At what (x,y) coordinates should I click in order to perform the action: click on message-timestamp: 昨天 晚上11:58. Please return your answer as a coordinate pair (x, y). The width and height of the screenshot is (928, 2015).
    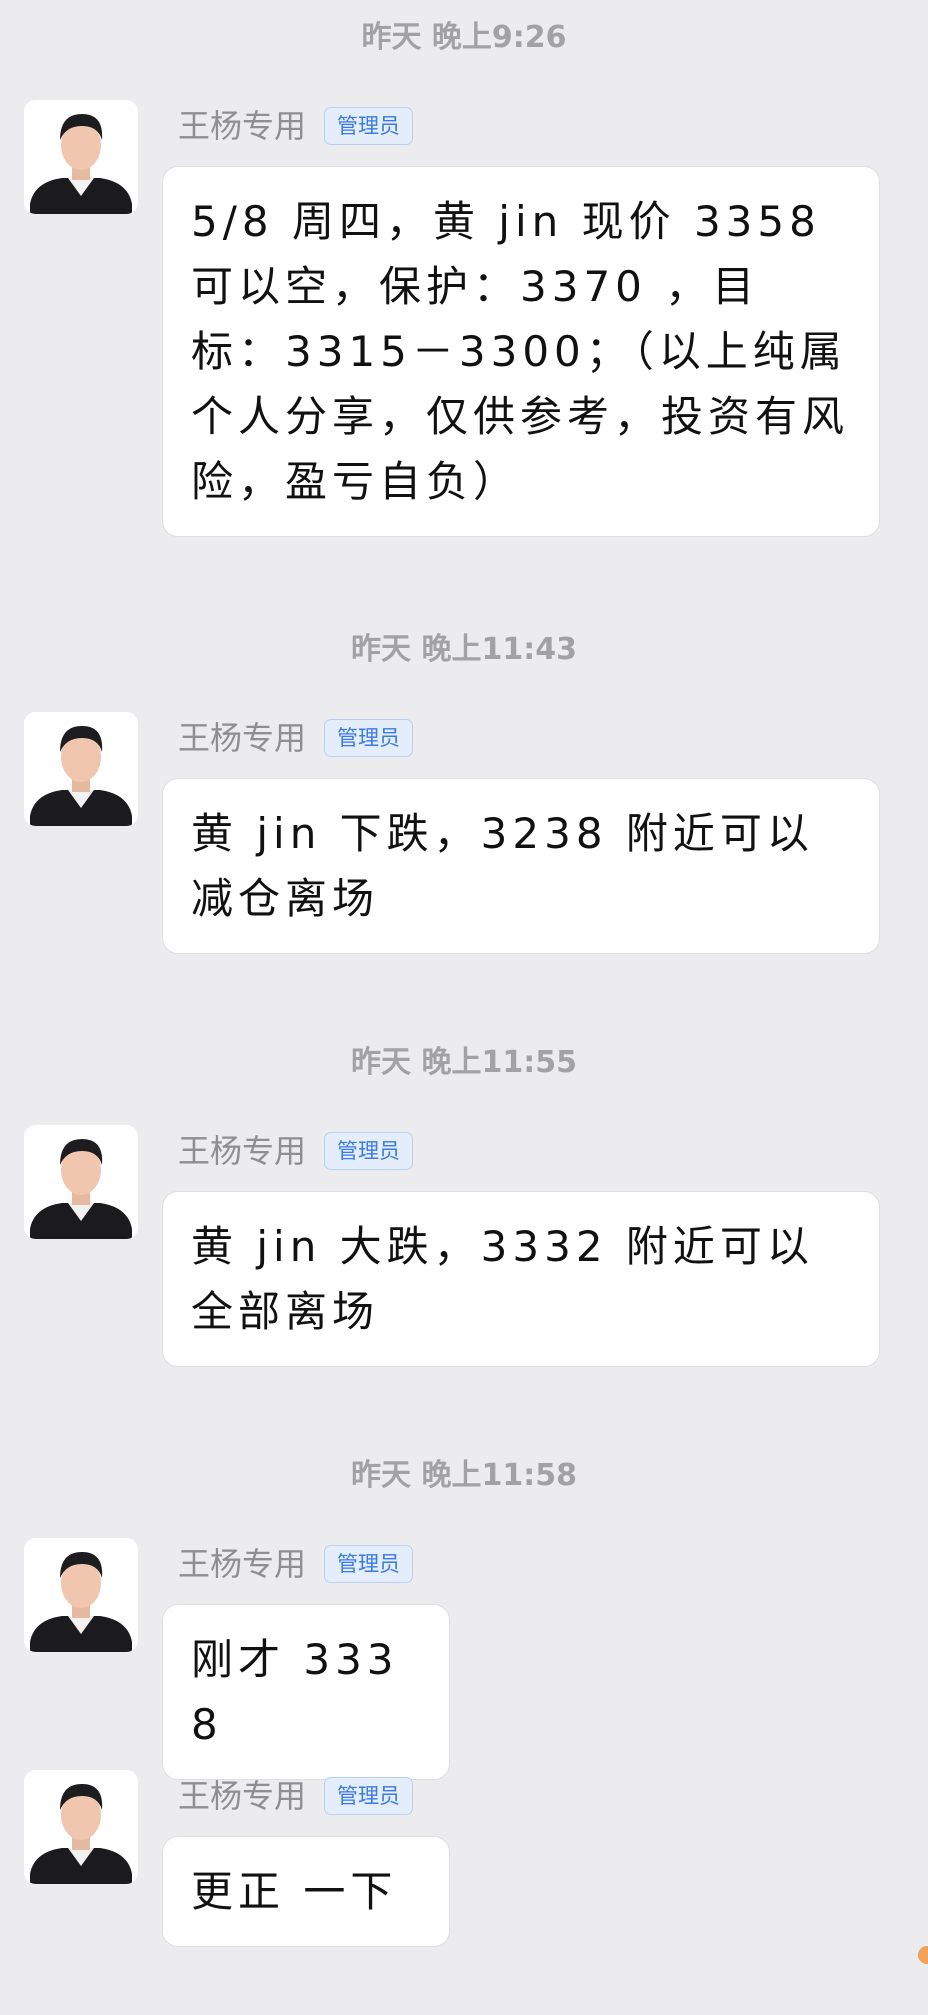
    Looking at the image, I should click on (464, 1475).